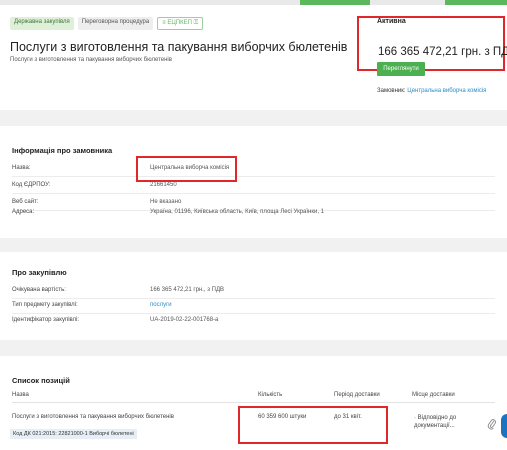 The width and height of the screenshot is (507, 450). What do you see at coordinates (184, 320) in the screenshot?
I see `row-value: UA-2019-02-22-001768-a` at bounding box center [184, 320].